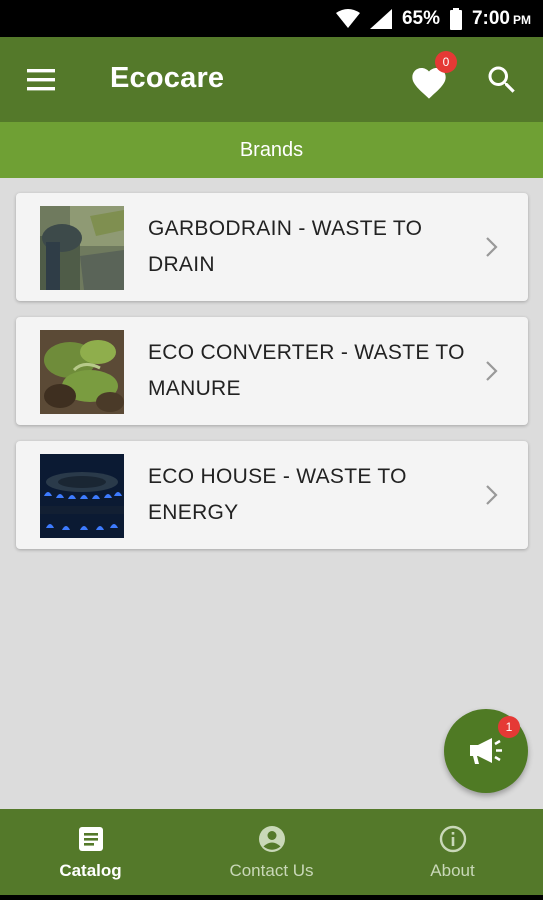 The width and height of the screenshot is (543, 900). I want to click on account-icon, so click(271, 839).